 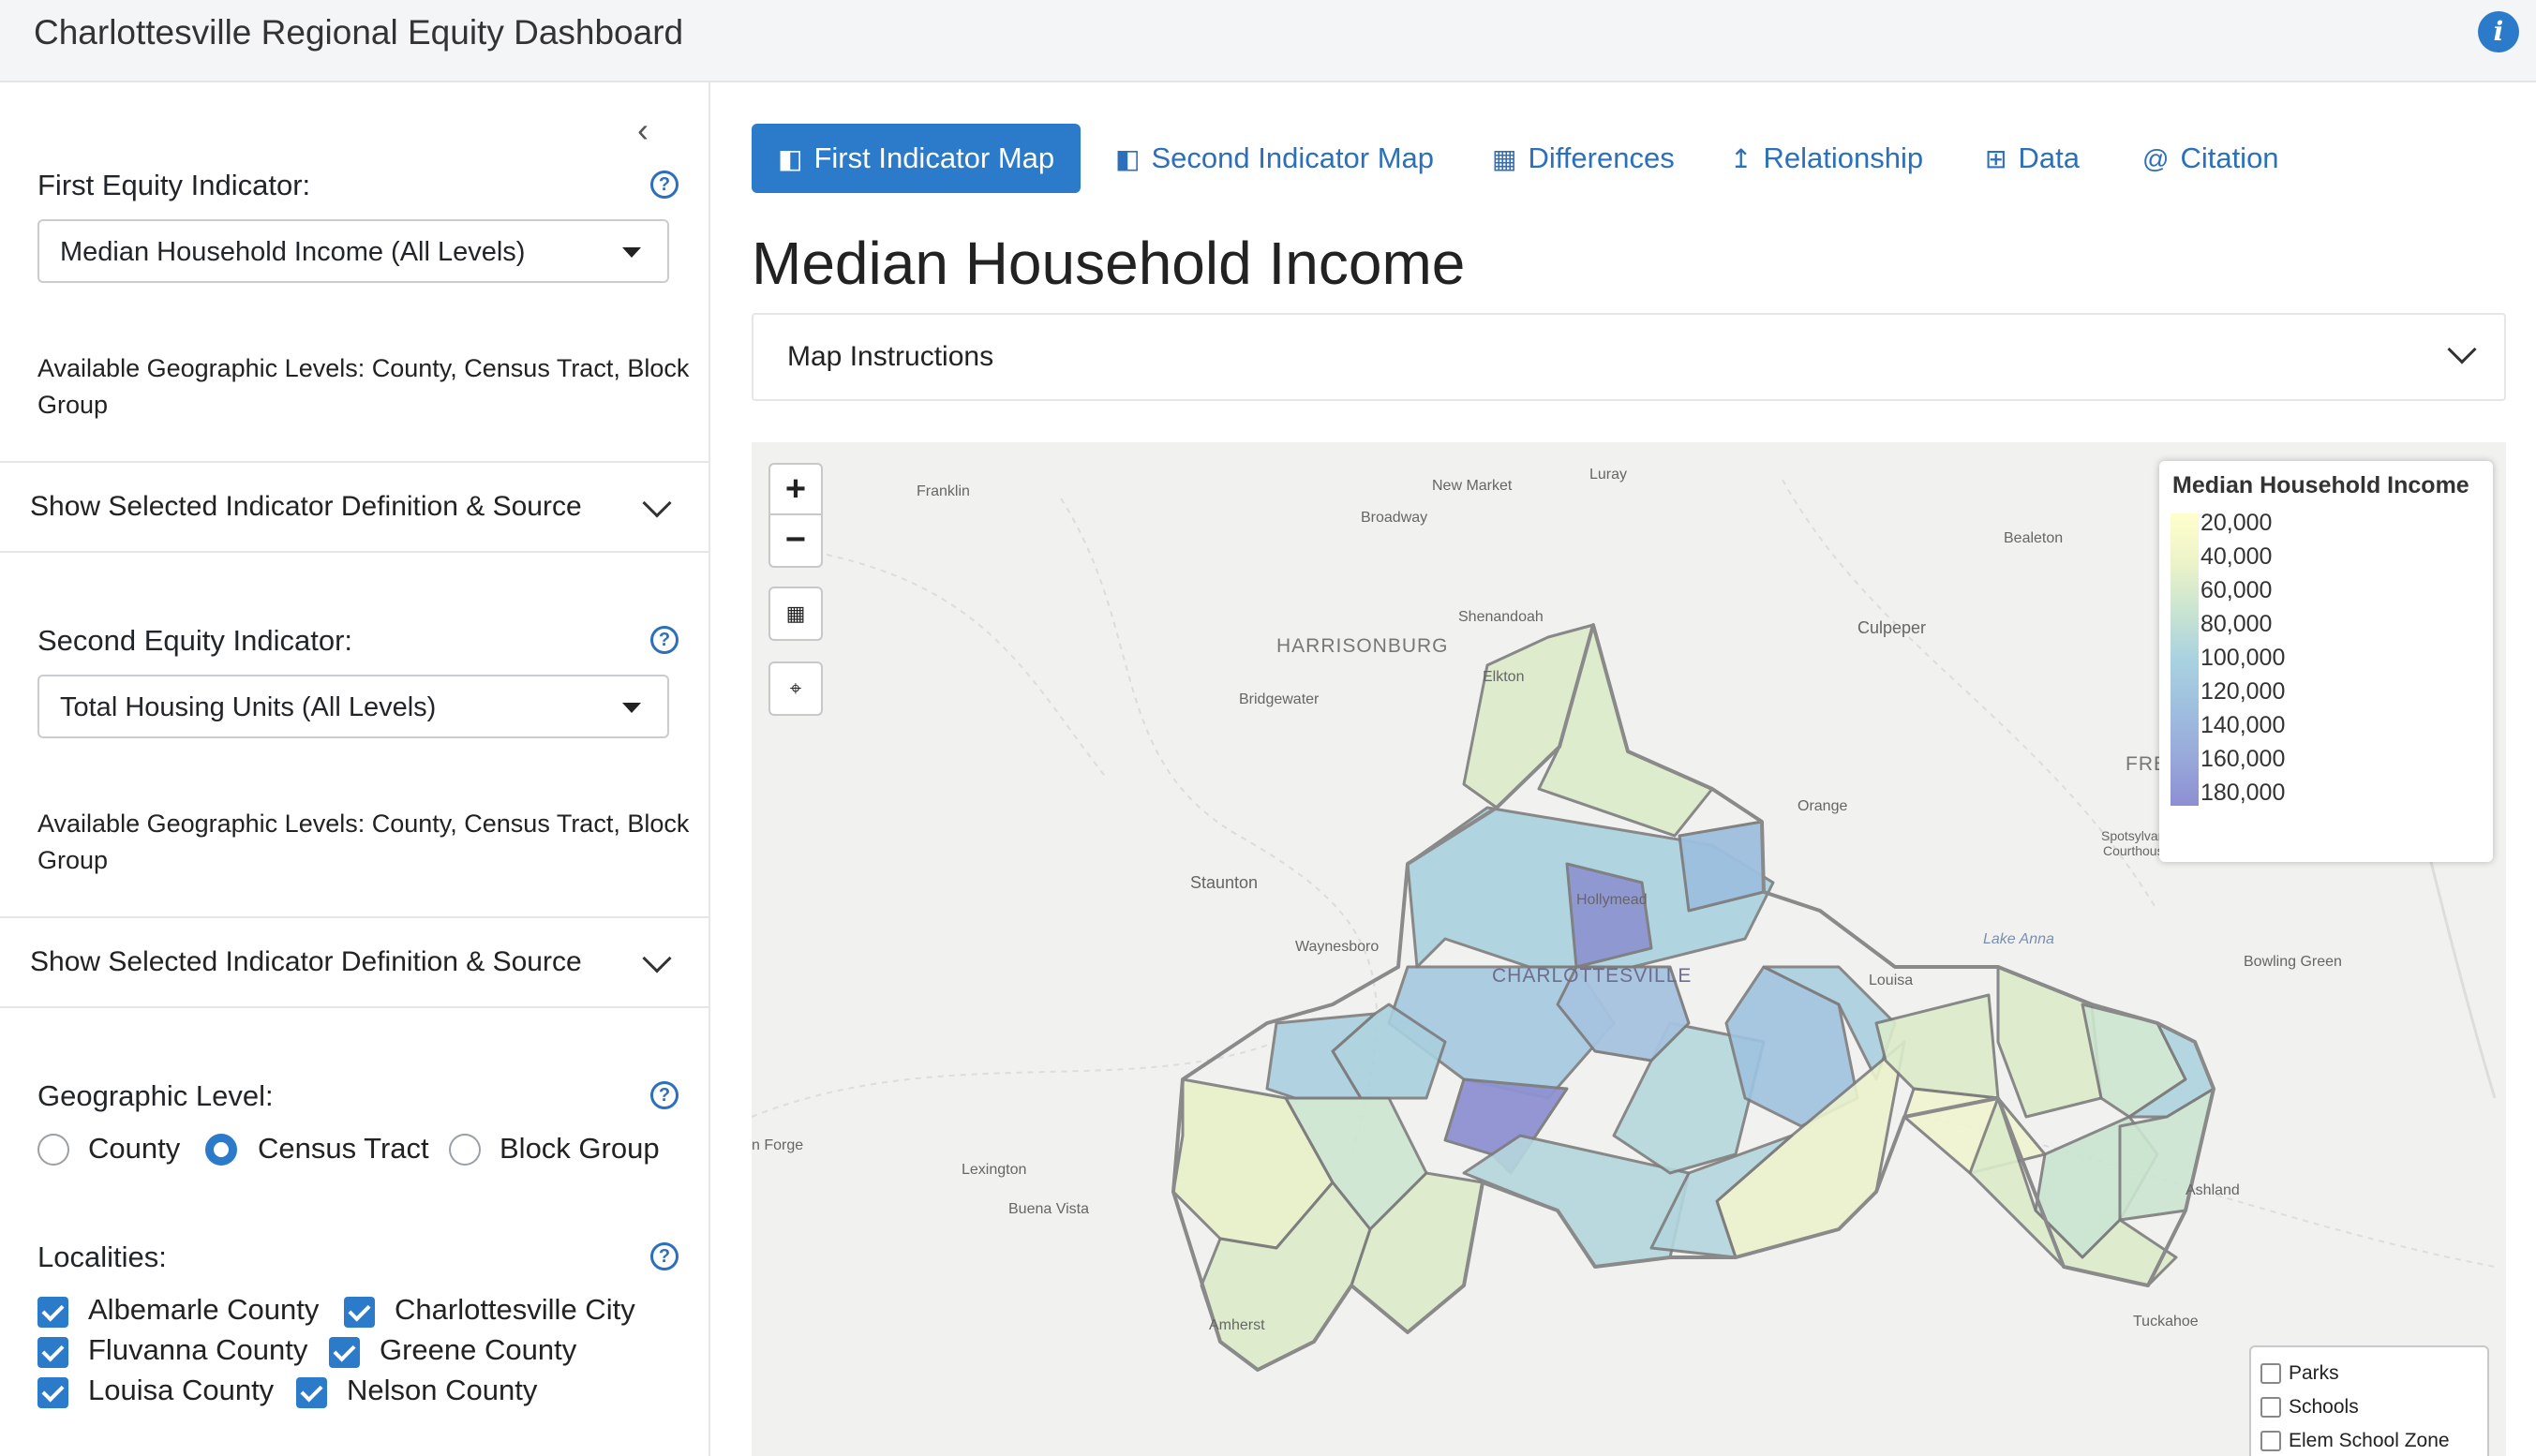 I want to click on tab-label: Data, so click(x=2049, y=157).